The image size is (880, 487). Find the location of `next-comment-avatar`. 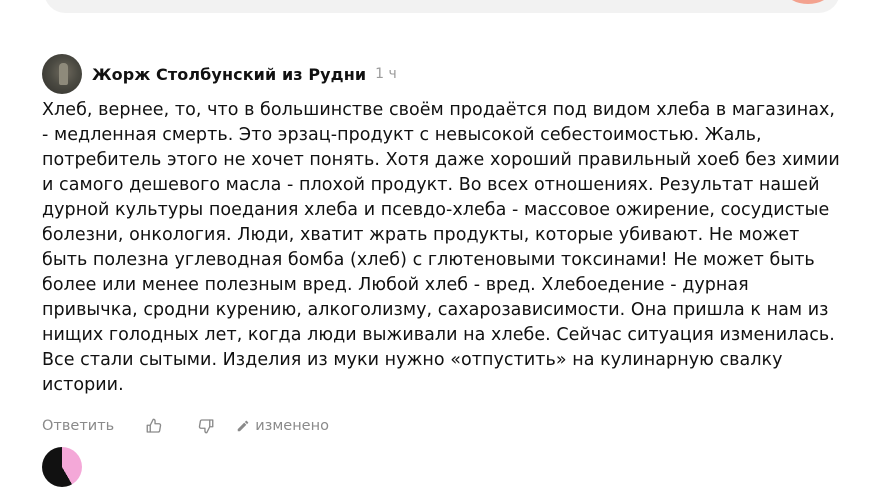

next-comment-avatar is located at coordinates (62, 467).